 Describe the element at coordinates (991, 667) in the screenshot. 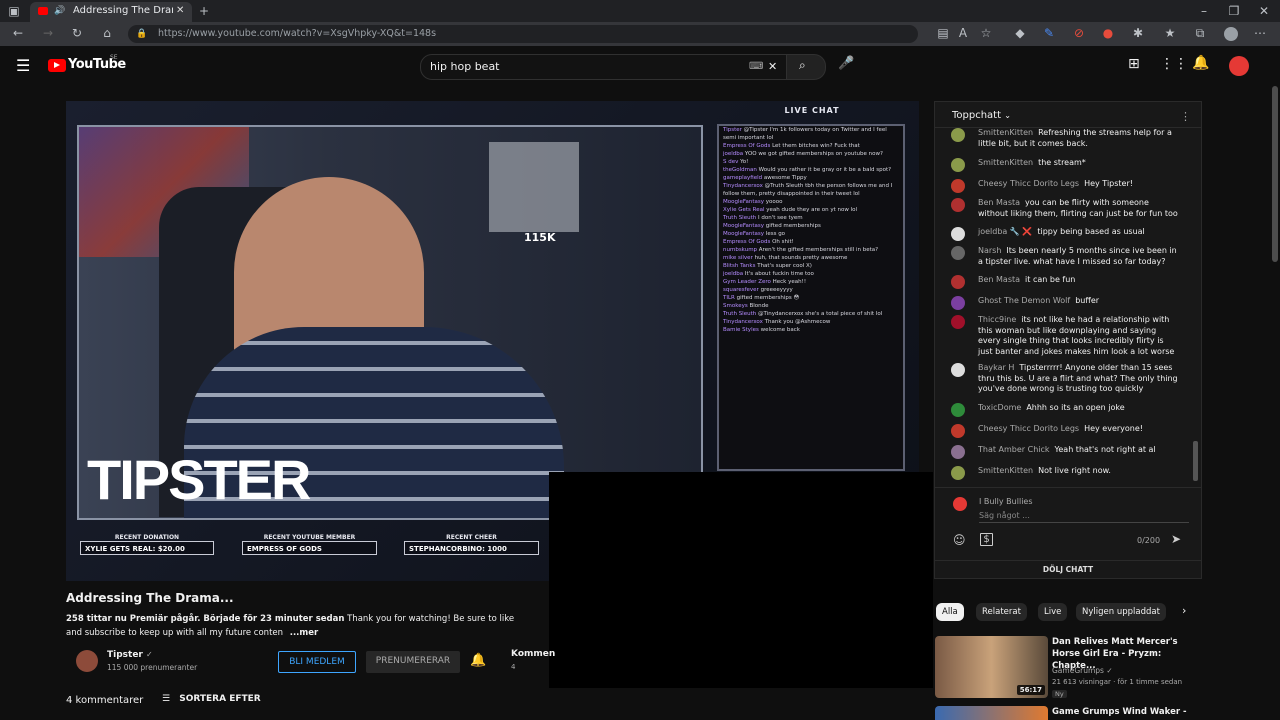

I see `related-thumbnail: 56:17` at that location.